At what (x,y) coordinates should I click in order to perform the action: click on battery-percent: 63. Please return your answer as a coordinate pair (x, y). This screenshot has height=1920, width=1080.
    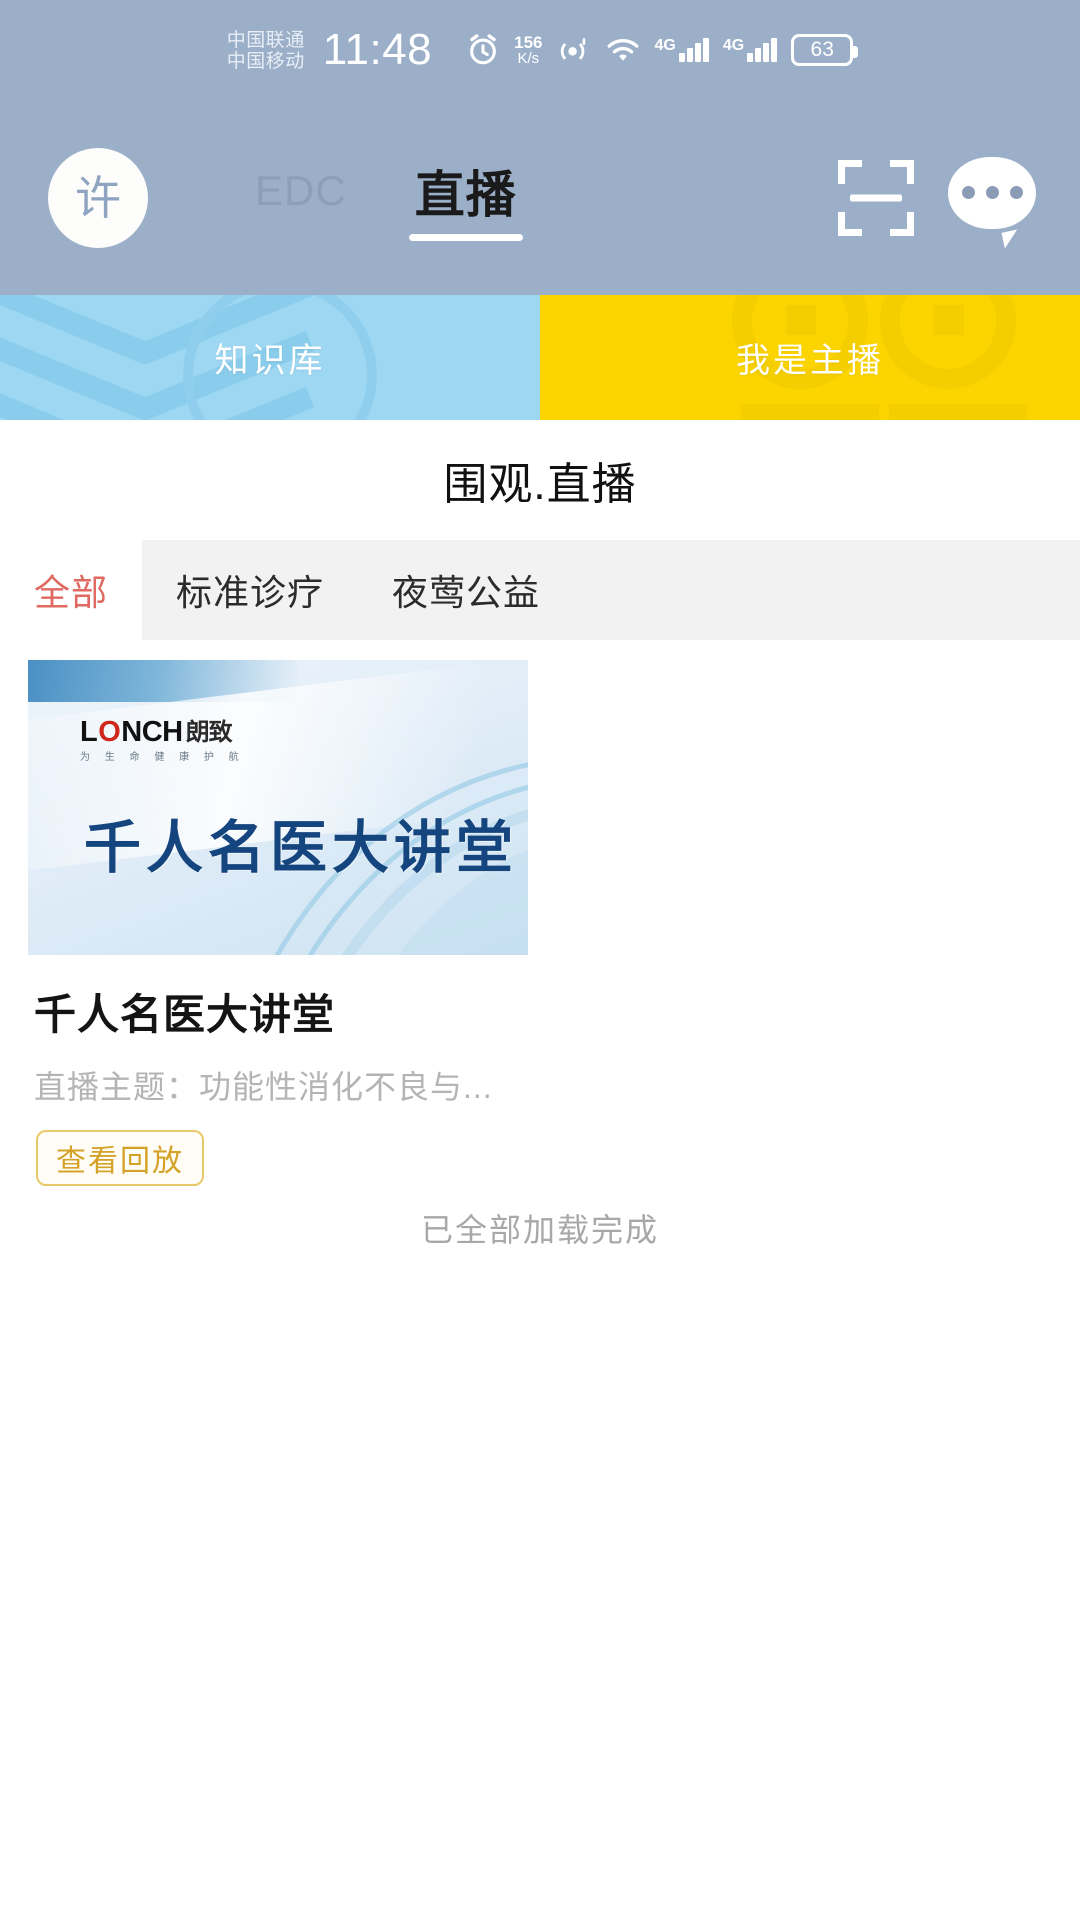
    Looking at the image, I should click on (822, 49).